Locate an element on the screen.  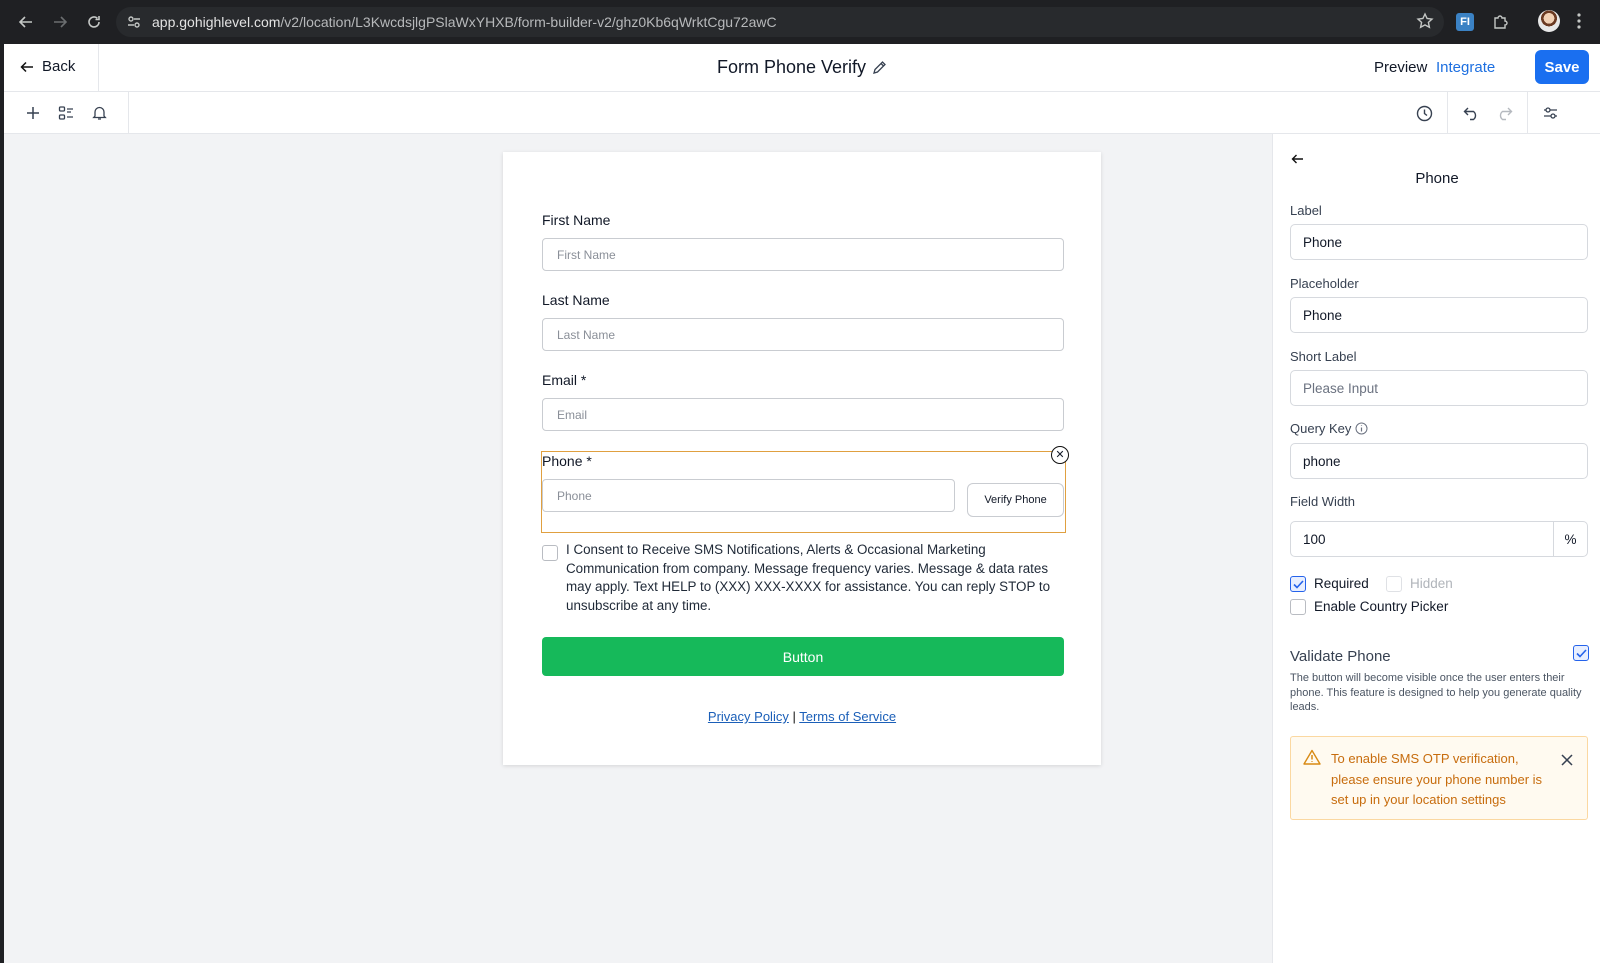
redo-icon is located at coordinates (1504, 113).